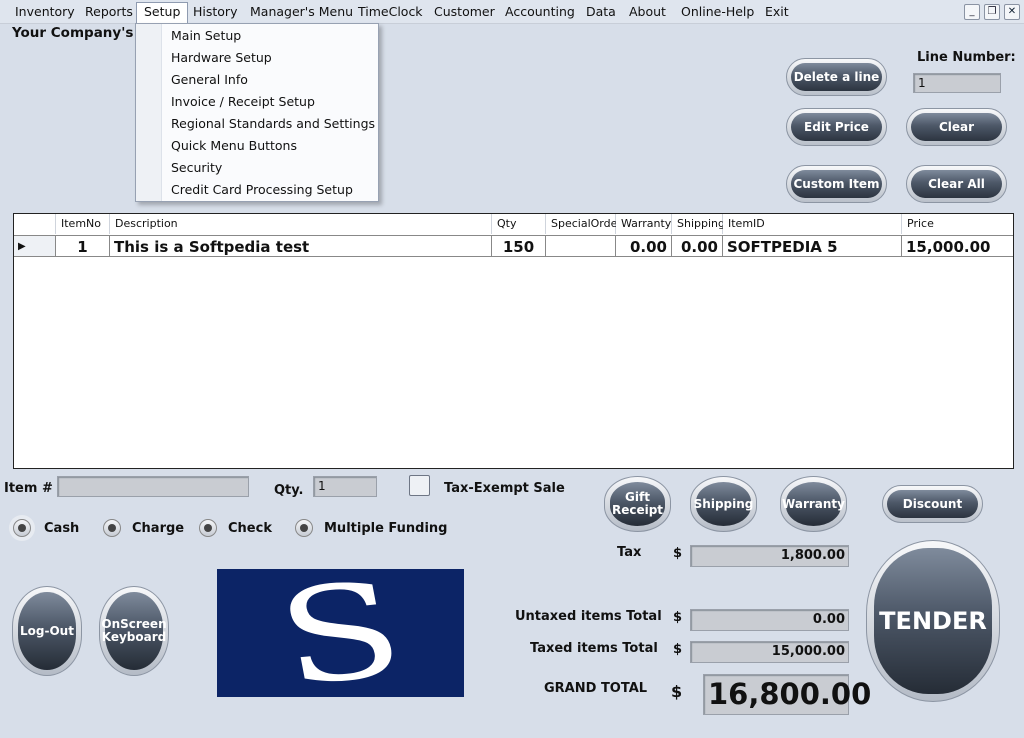 The width and height of the screenshot is (1024, 738). Describe the element at coordinates (957, 246) in the screenshot. I see `cell-price: 15,000.00` at that location.